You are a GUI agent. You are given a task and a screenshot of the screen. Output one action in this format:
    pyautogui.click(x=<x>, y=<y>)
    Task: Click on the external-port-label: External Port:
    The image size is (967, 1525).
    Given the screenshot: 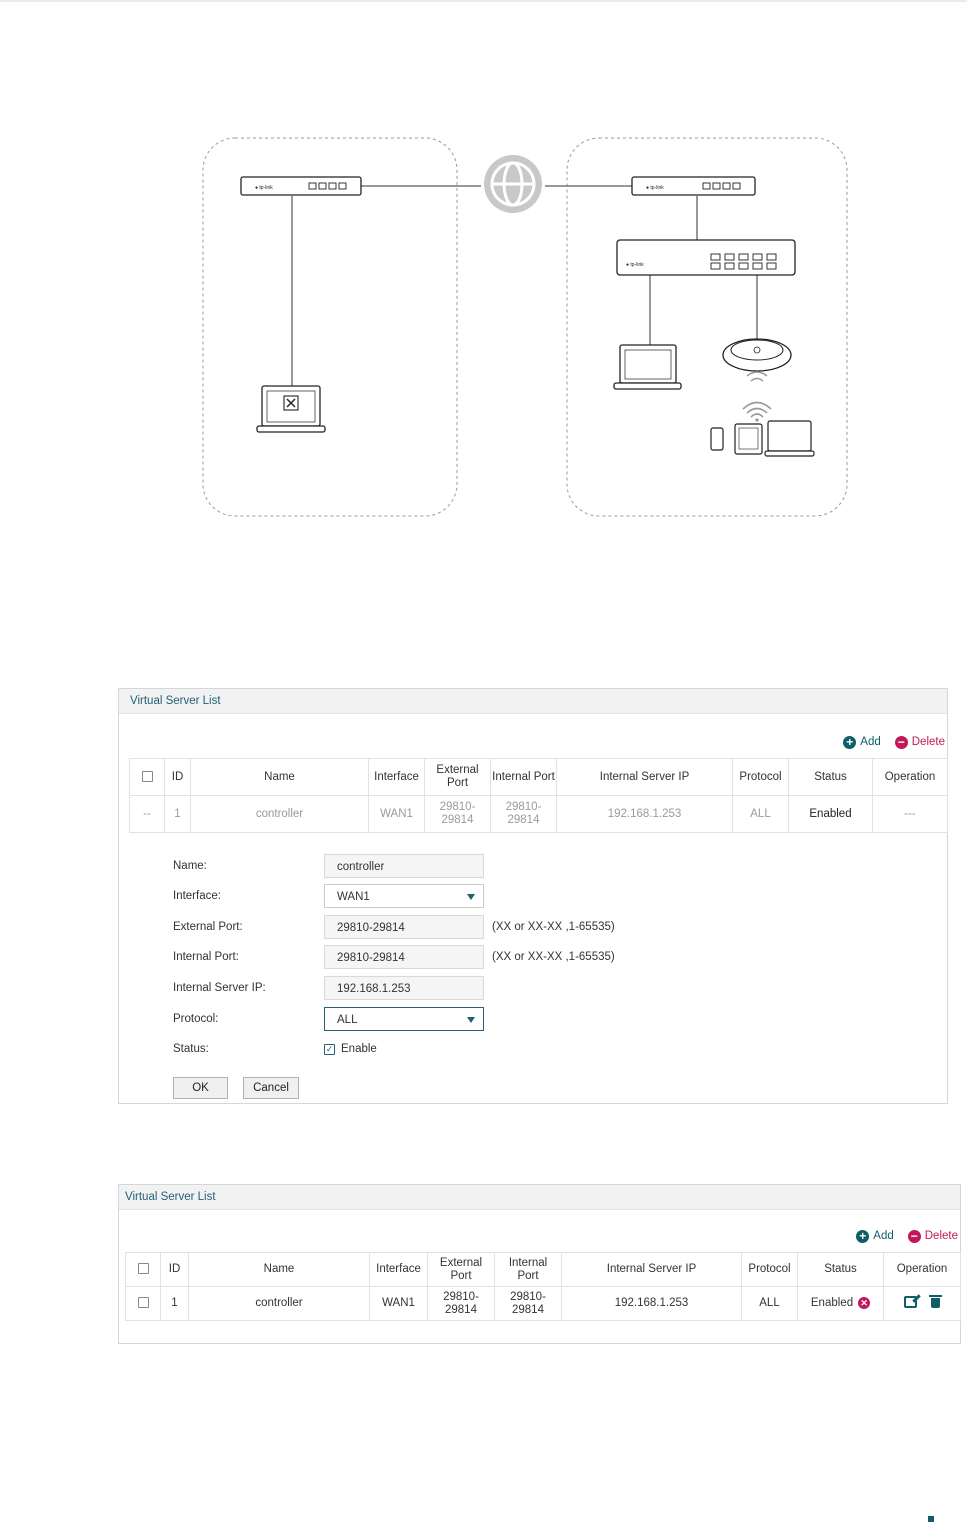 What is the action you would take?
    pyautogui.click(x=208, y=927)
    